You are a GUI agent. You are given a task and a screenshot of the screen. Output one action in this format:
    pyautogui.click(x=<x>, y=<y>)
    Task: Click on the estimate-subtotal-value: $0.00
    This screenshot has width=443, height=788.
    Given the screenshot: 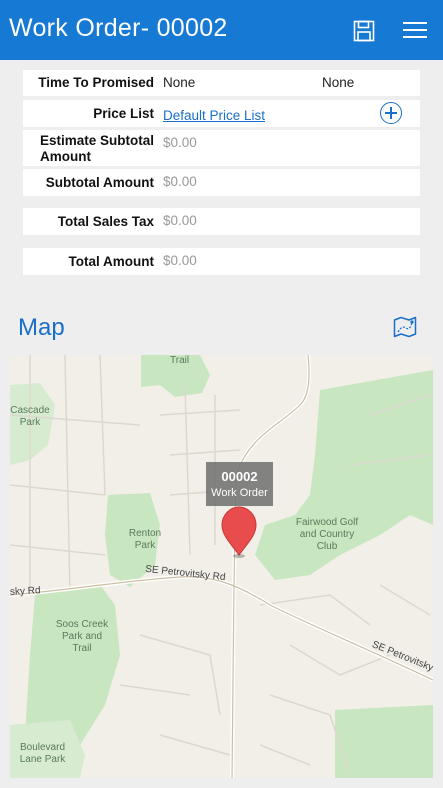 What is the action you would take?
    pyautogui.click(x=180, y=142)
    